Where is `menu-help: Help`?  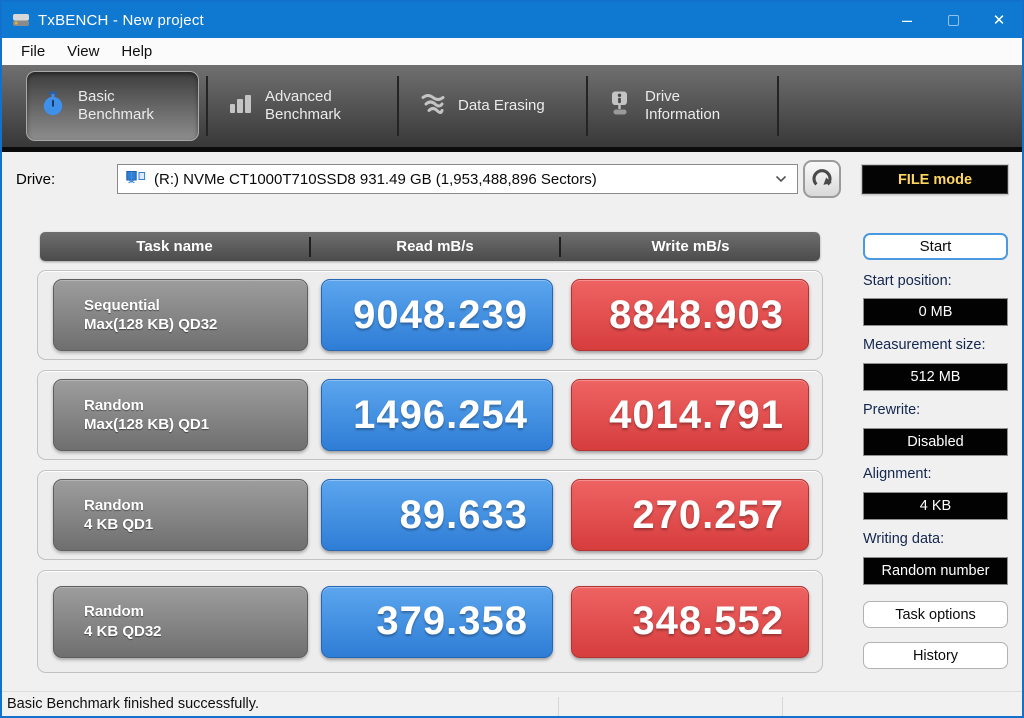
menu-help: Help is located at coordinates (136, 51).